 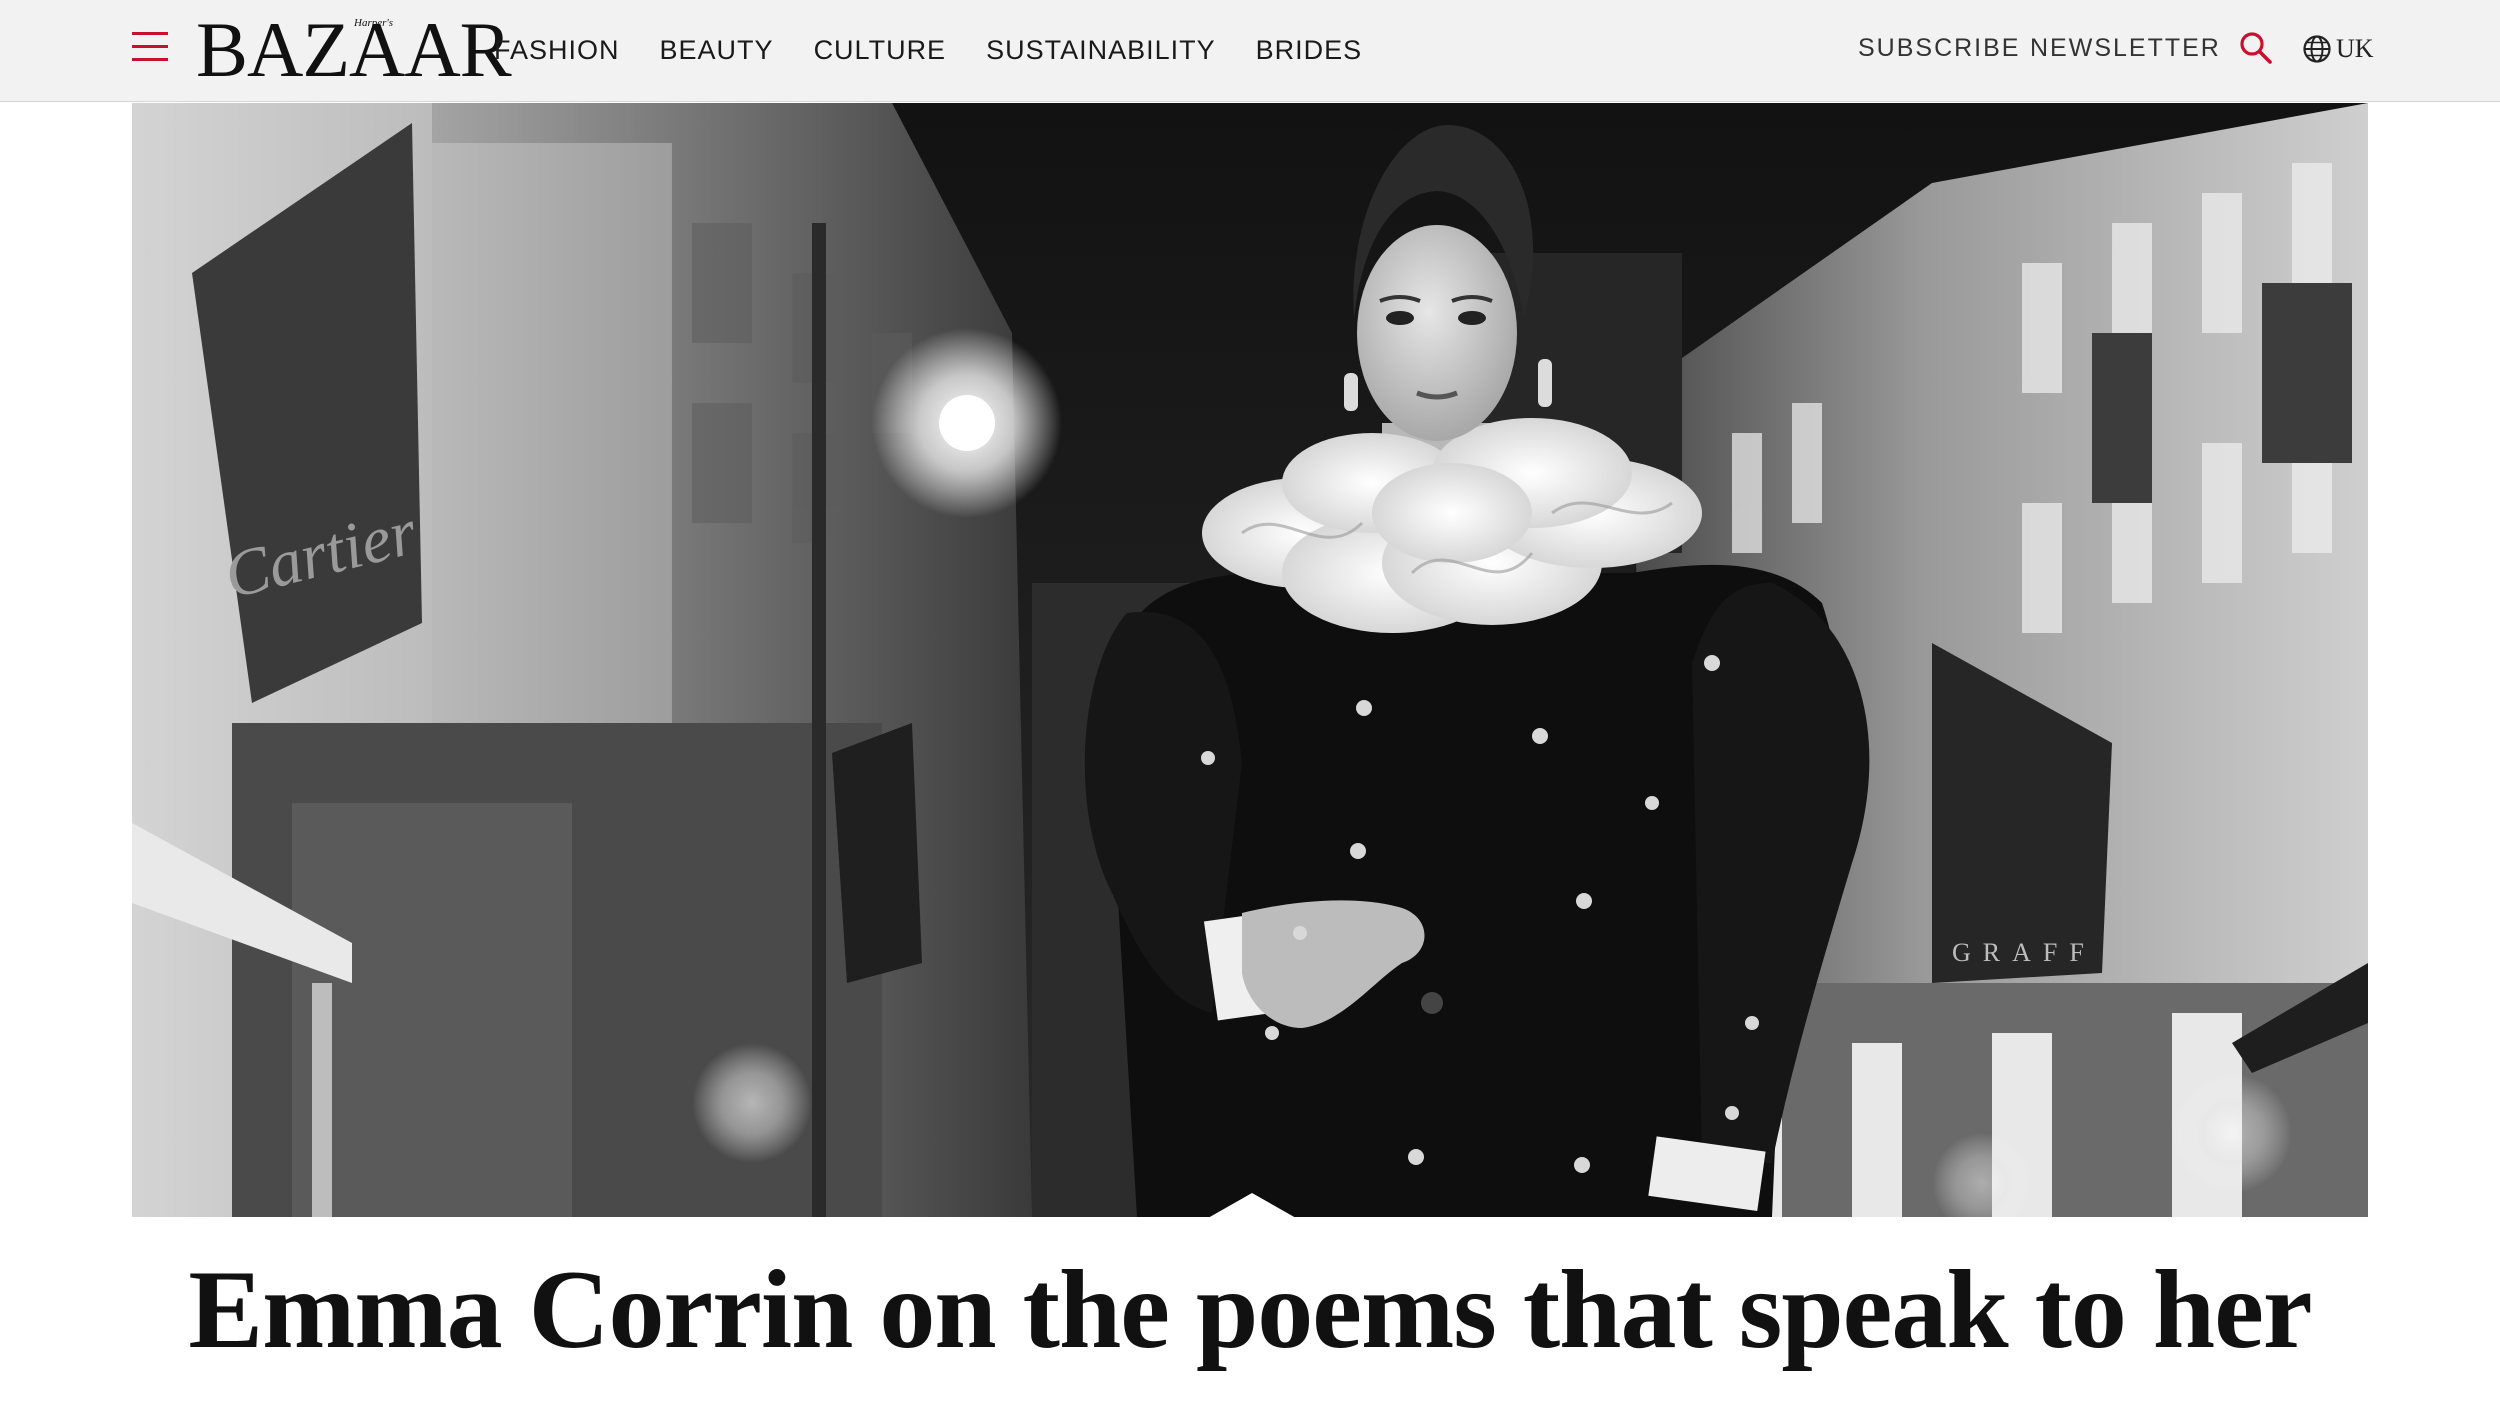 What do you see at coordinates (1309, 50) in the screenshot?
I see `nav-brides: BRIDES` at bounding box center [1309, 50].